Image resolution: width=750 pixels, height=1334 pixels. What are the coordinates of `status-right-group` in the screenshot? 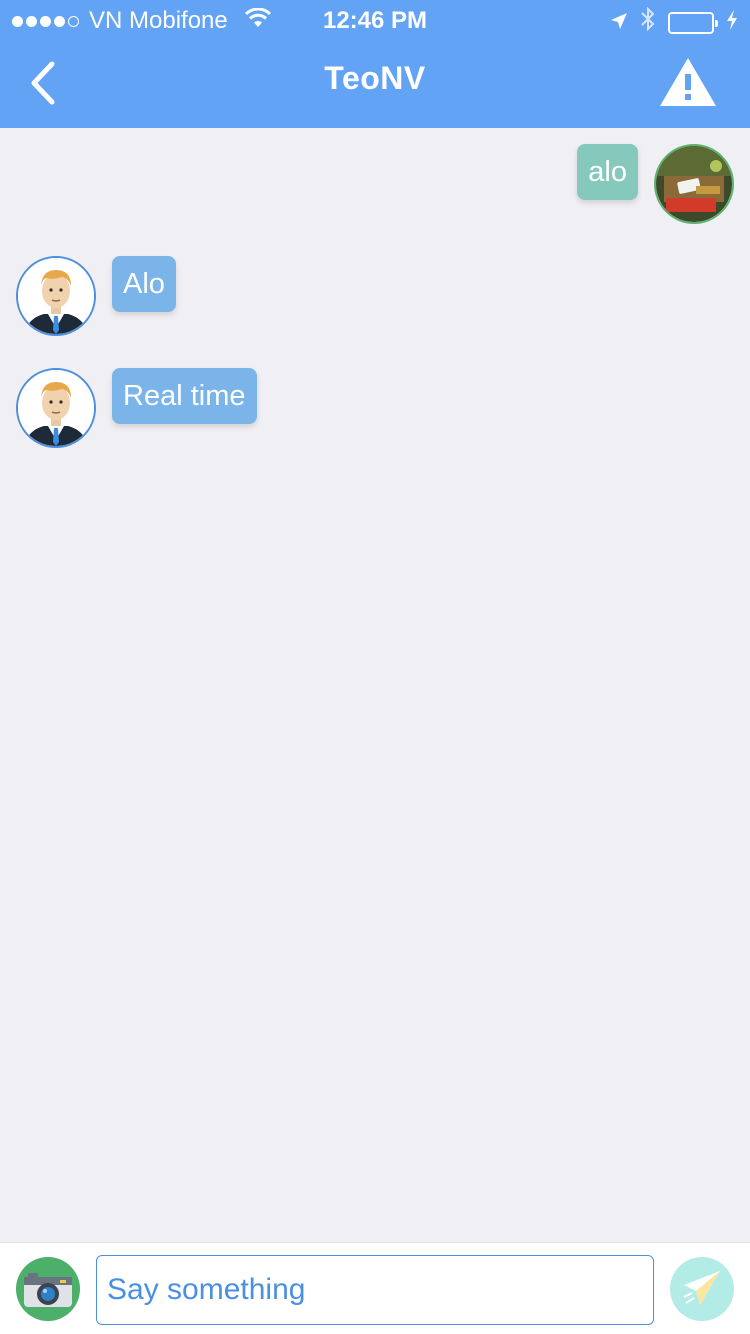 It's located at (674, 22).